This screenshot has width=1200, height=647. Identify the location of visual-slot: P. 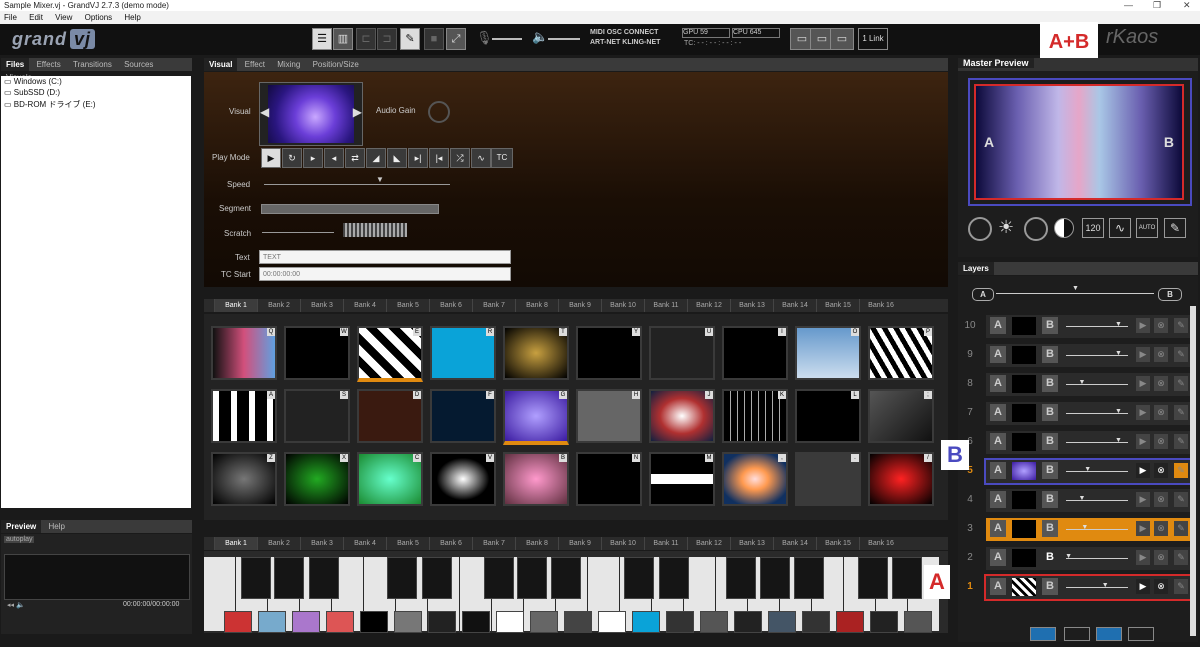
(901, 353).